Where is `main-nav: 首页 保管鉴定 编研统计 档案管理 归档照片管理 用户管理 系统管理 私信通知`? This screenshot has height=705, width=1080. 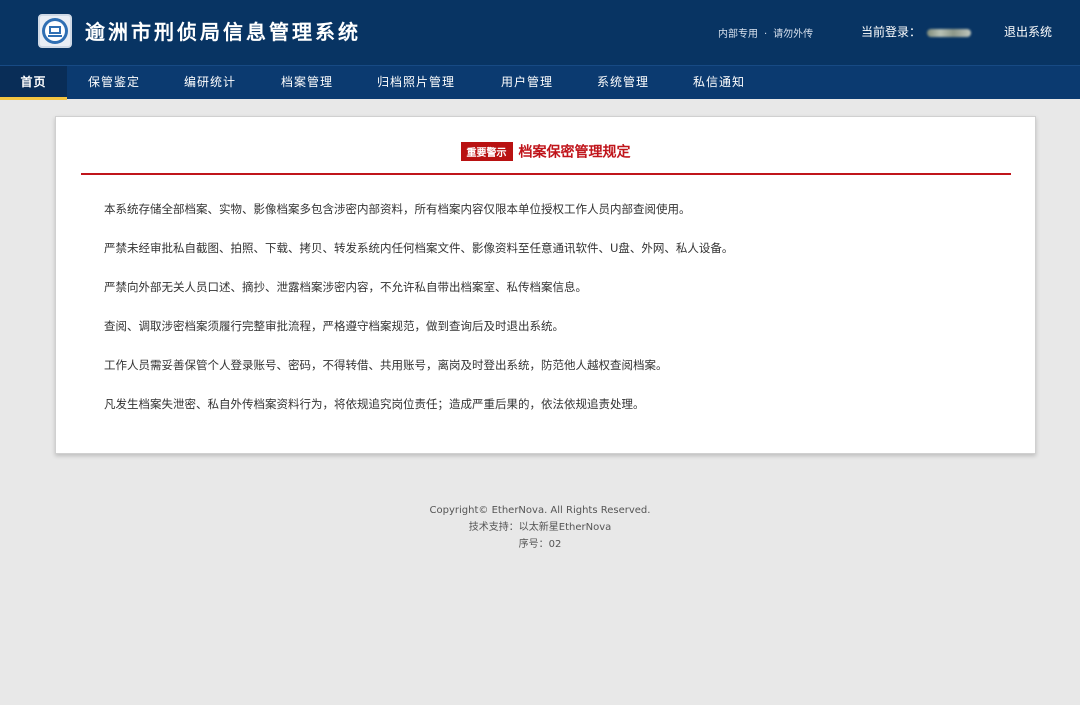
main-nav: 首页 保管鉴定 编研统计 档案管理 归档照片管理 用户管理 系统管理 私信通知 is located at coordinates (540, 82).